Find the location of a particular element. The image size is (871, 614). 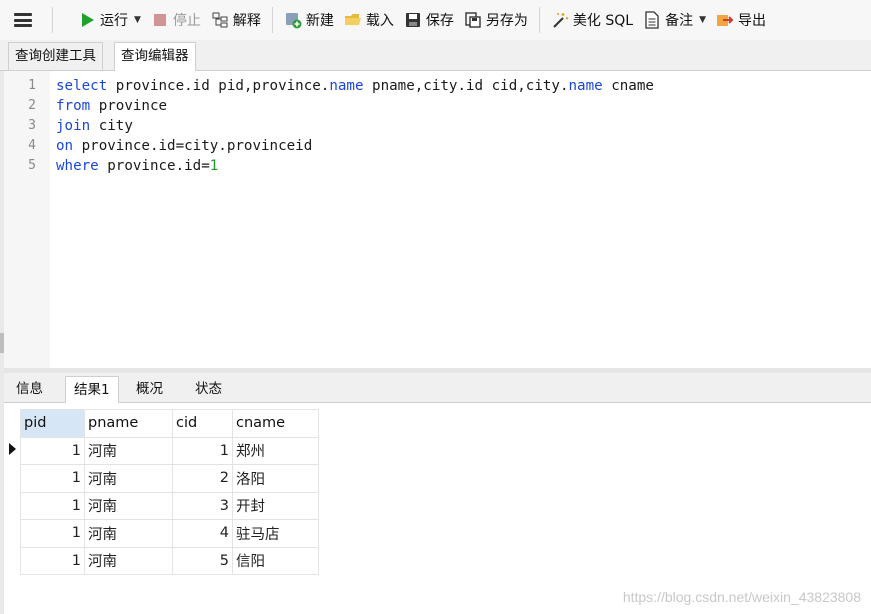

folder-icon is located at coordinates (353, 20).